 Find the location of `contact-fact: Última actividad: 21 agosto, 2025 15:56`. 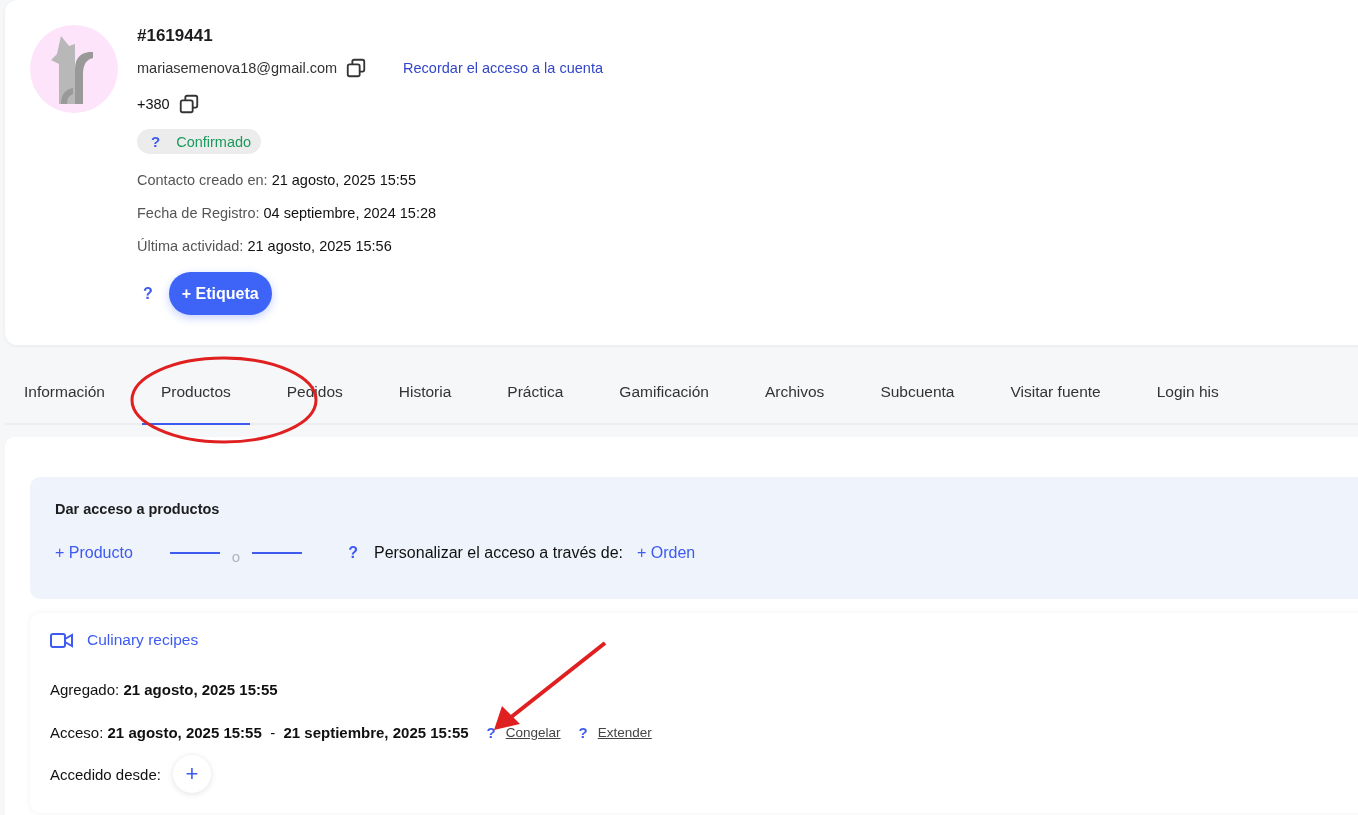

contact-fact: Última actividad: 21 agosto, 2025 15:56 is located at coordinates (264, 246).